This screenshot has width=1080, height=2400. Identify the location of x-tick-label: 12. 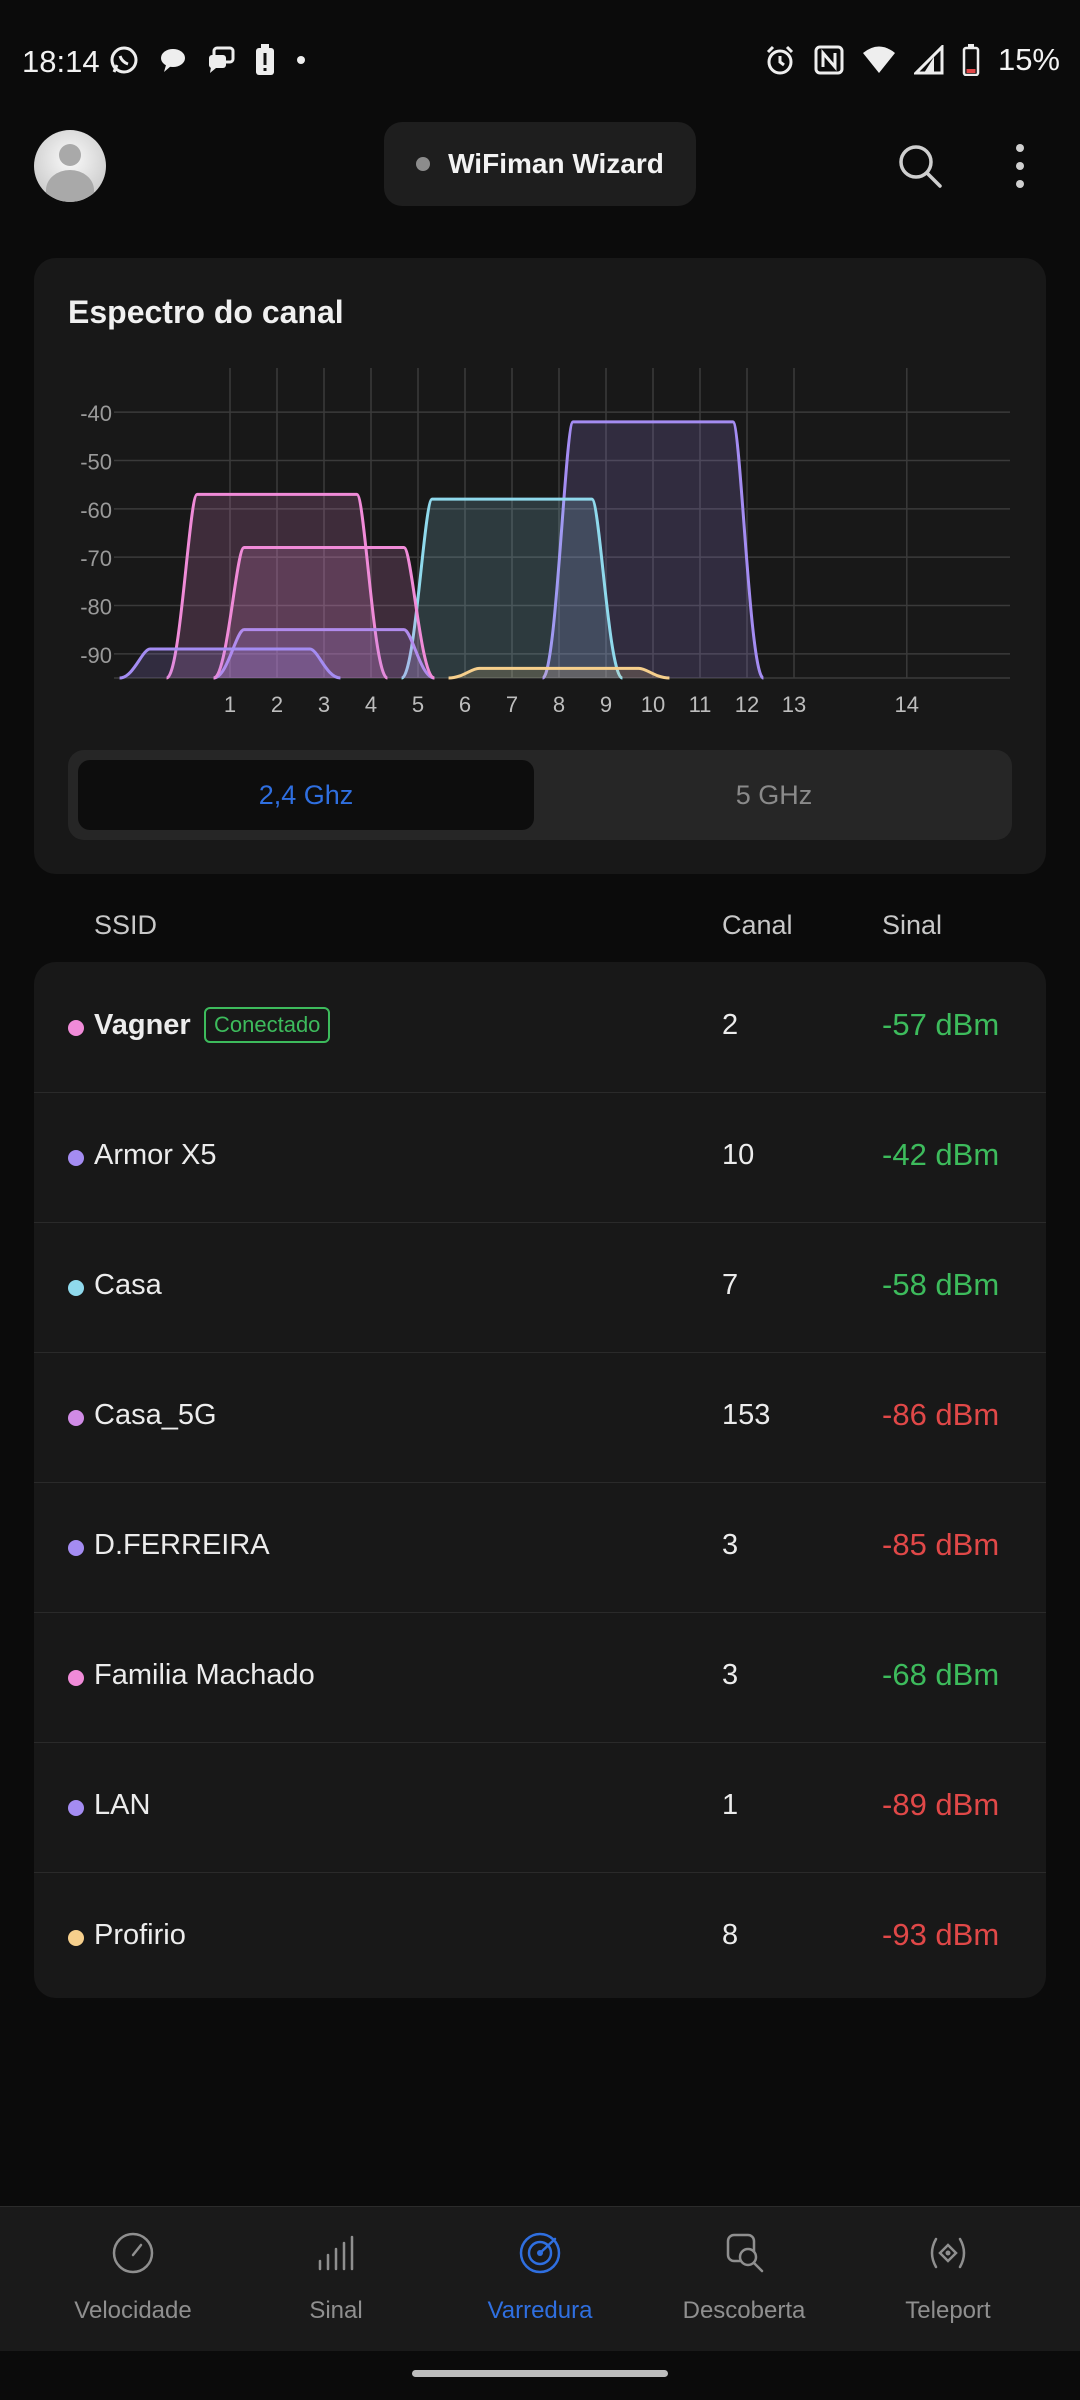
(747, 704).